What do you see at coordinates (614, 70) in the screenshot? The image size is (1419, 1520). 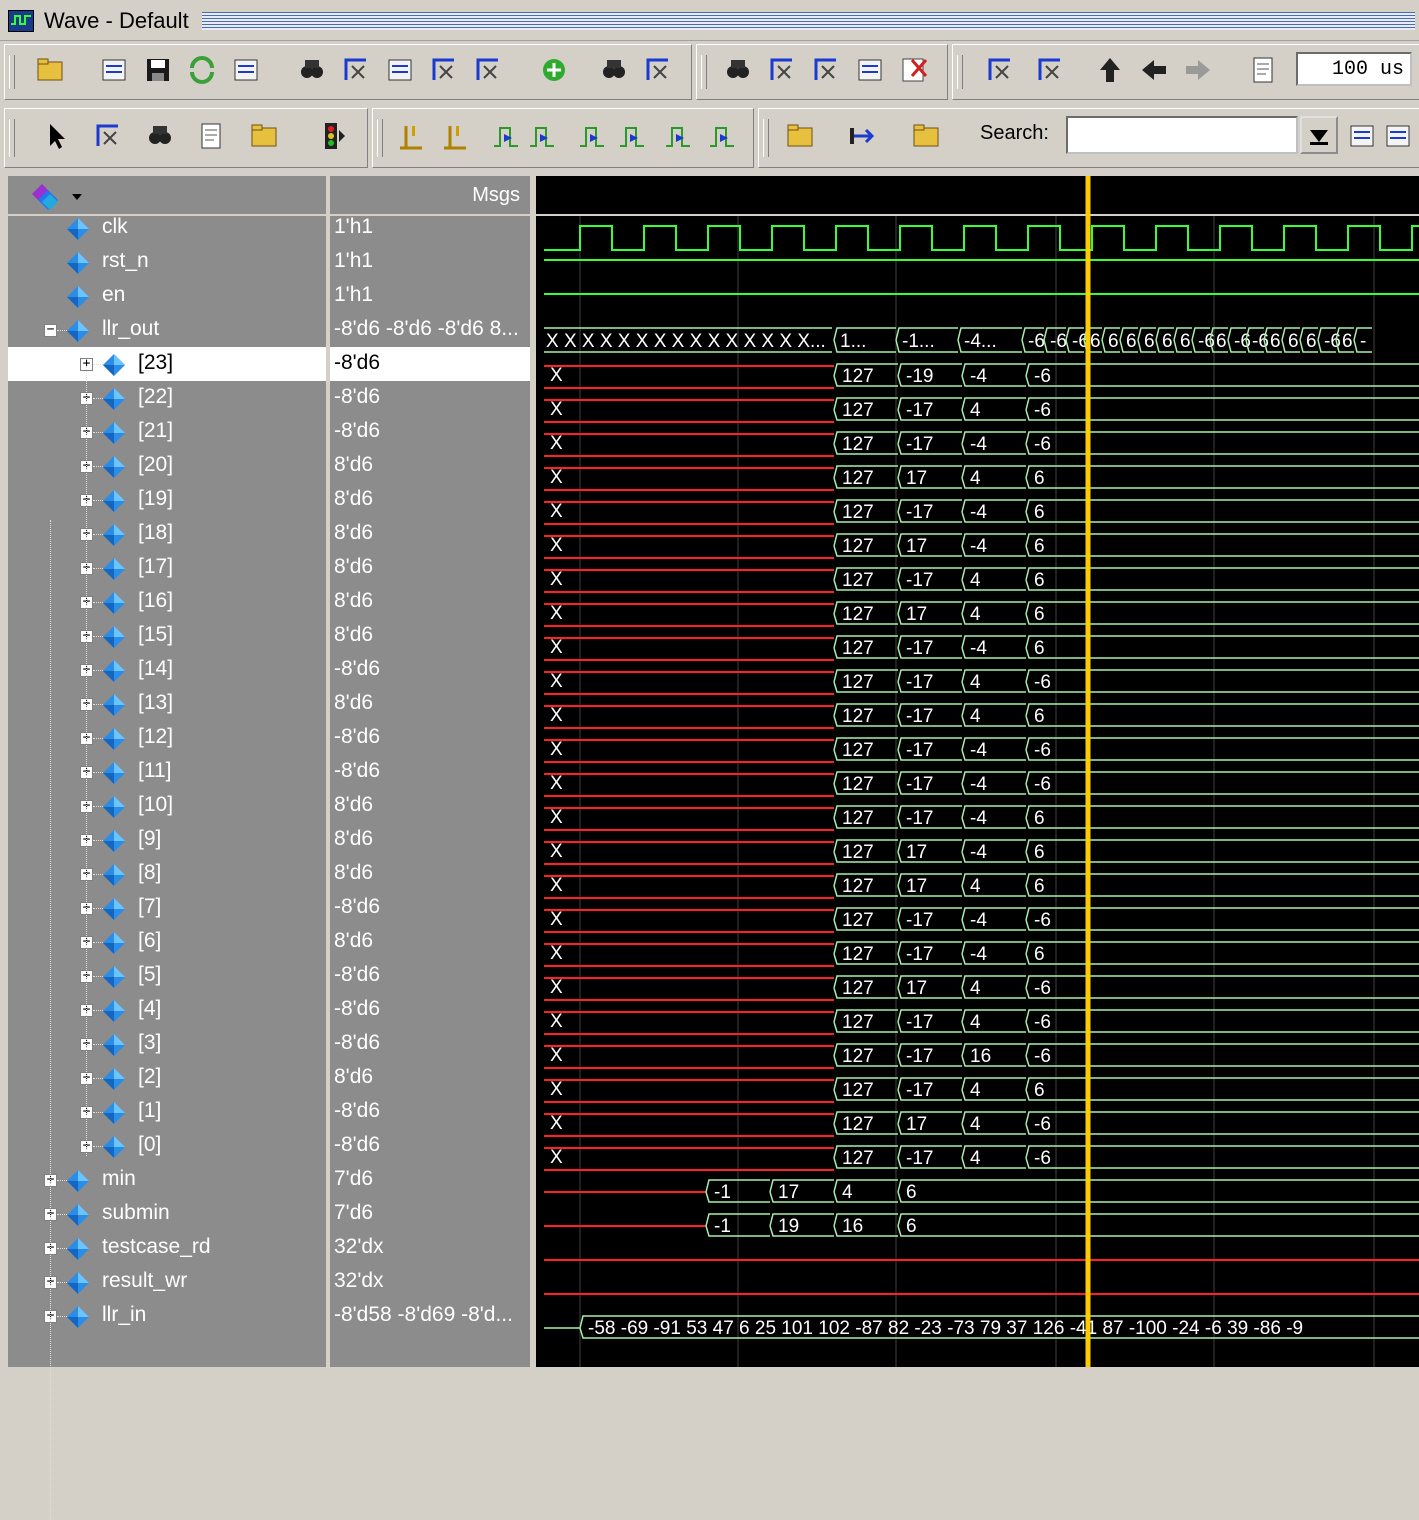 I see `find-binoculars-button` at bounding box center [614, 70].